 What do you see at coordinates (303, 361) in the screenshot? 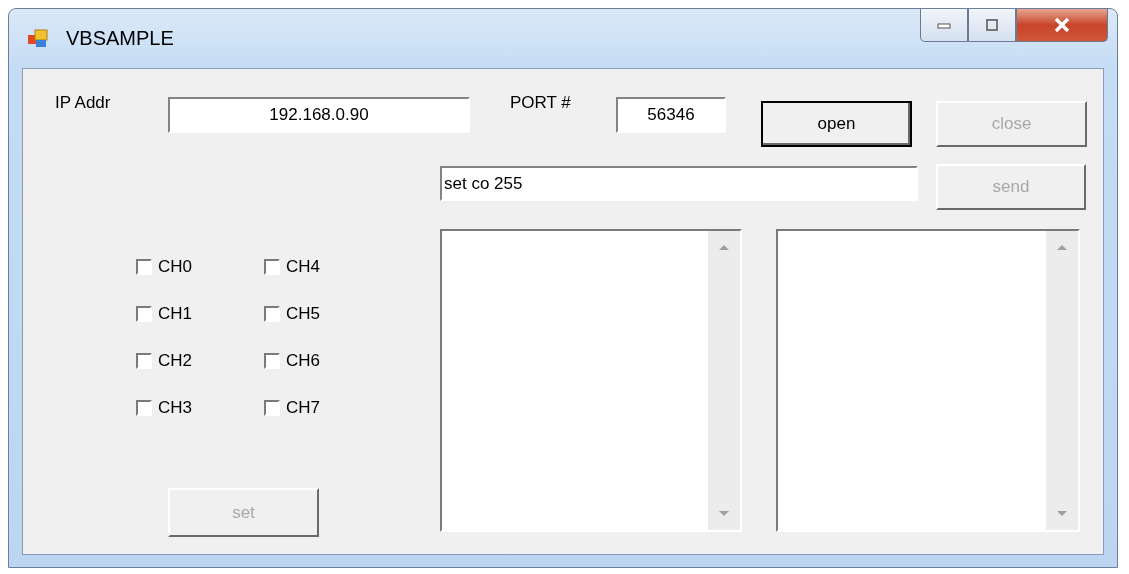
I see `checkbox-label: CH6` at bounding box center [303, 361].